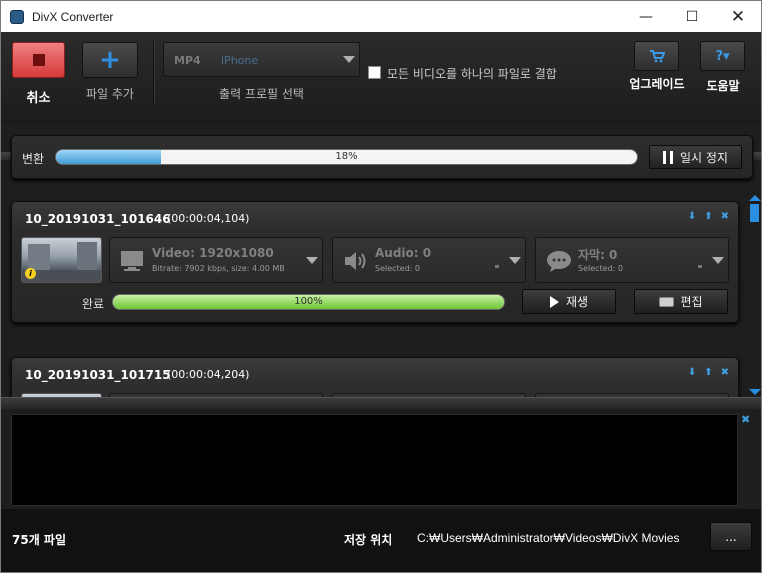 This screenshot has width=762, height=573. Describe the element at coordinates (374, 72) in the screenshot. I see `join-videos-checkbox` at that location.